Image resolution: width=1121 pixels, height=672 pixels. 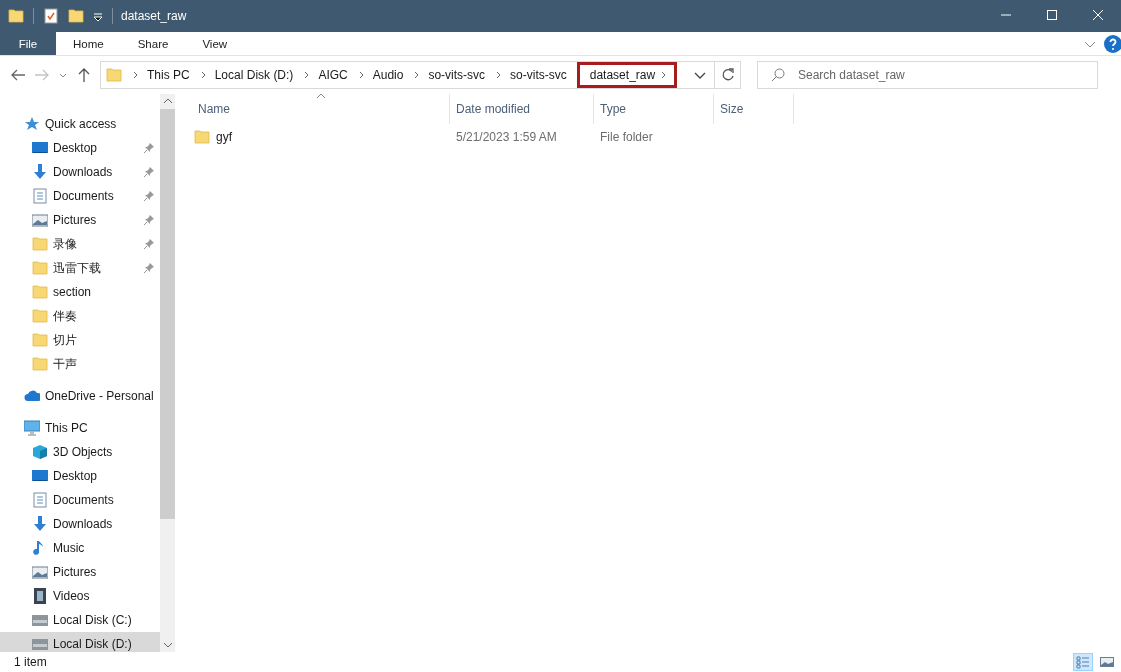 What do you see at coordinates (80, 396) in the screenshot?
I see `sidebar-item: OneDrive - Personal` at bounding box center [80, 396].